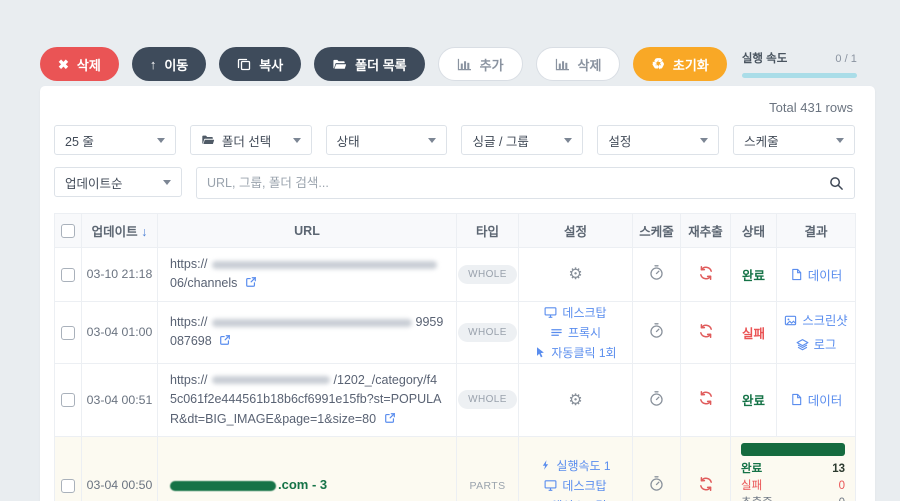  What do you see at coordinates (575, 230) in the screenshot?
I see `col-header-settings: 설정` at bounding box center [575, 230].